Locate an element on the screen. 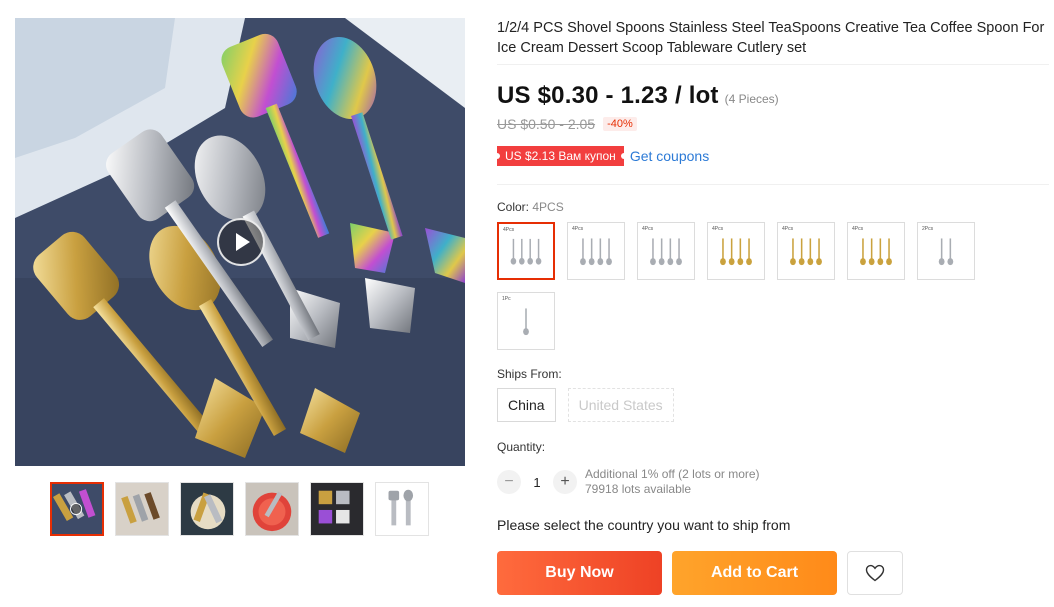 This screenshot has width=1054, height=607. color-swatch-6: 4Pcs is located at coordinates (876, 251).